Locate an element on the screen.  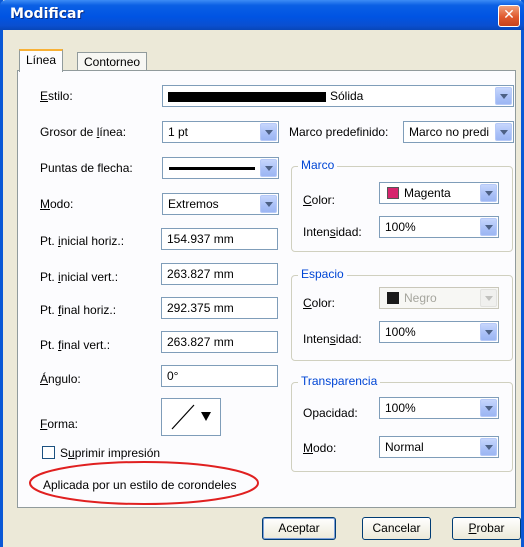
gap-intensity-value: 100% is located at coordinates (400, 332).